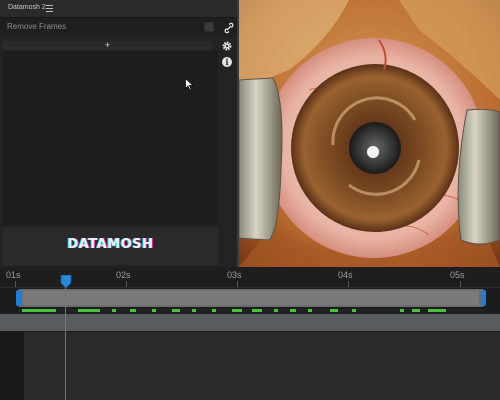 Image resolution: width=500 pixels, height=400 pixels. What do you see at coordinates (12, 366) in the screenshot?
I see `lane-gutter` at bounding box center [12, 366].